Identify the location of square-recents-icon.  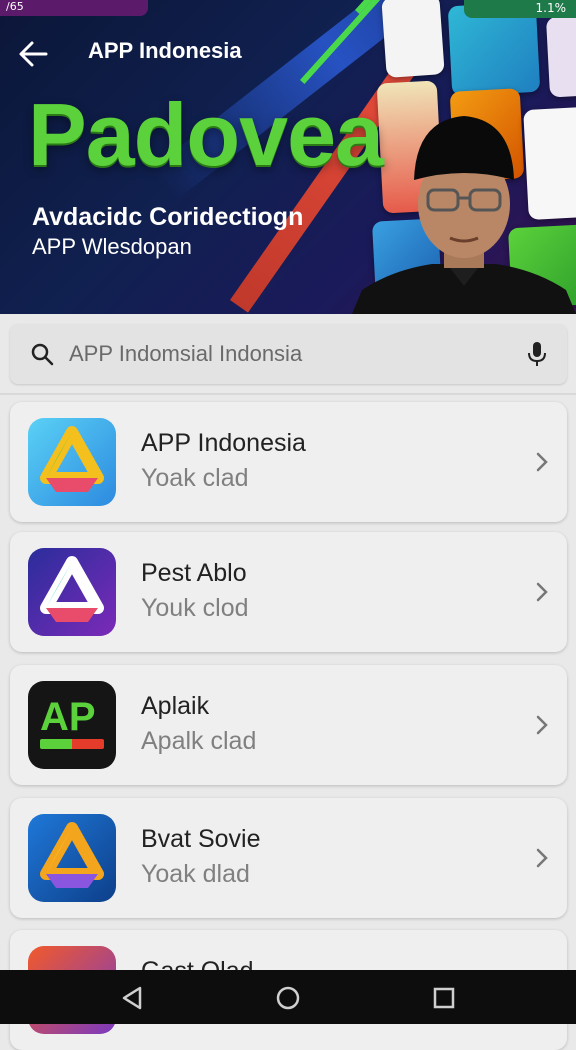
(444, 998).